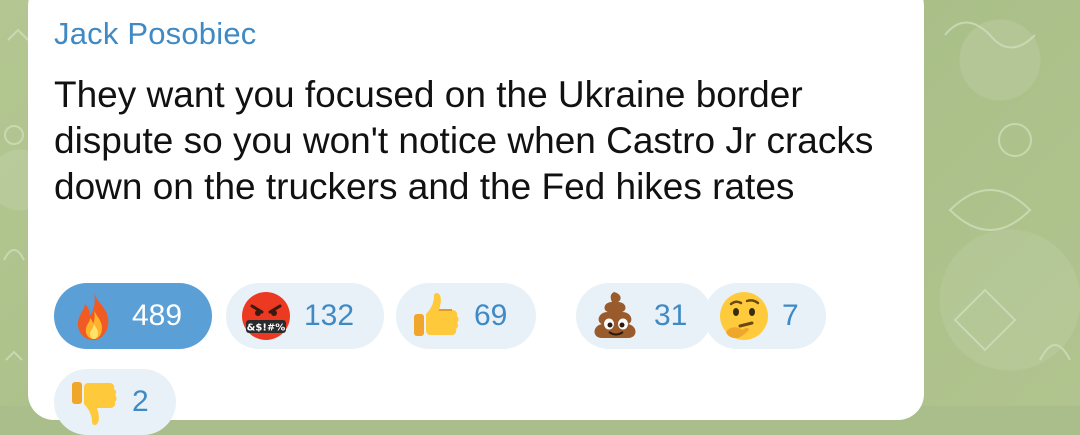 The height and width of the screenshot is (435, 1080). What do you see at coordinates (491, 315) in the screenshot?
I see `reaction-count: 69` at bounding box center [491, 315].